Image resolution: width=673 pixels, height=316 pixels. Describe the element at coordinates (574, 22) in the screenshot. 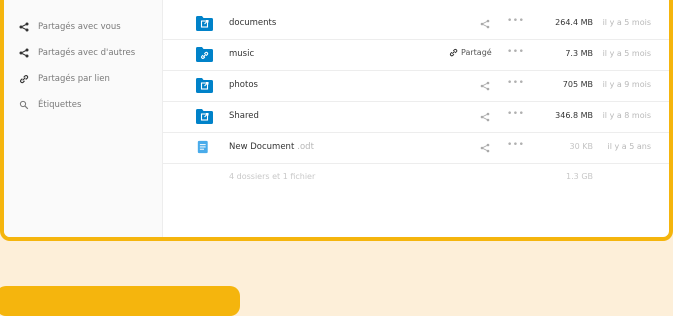

I see `file-size: 264.4 MB` at that location.